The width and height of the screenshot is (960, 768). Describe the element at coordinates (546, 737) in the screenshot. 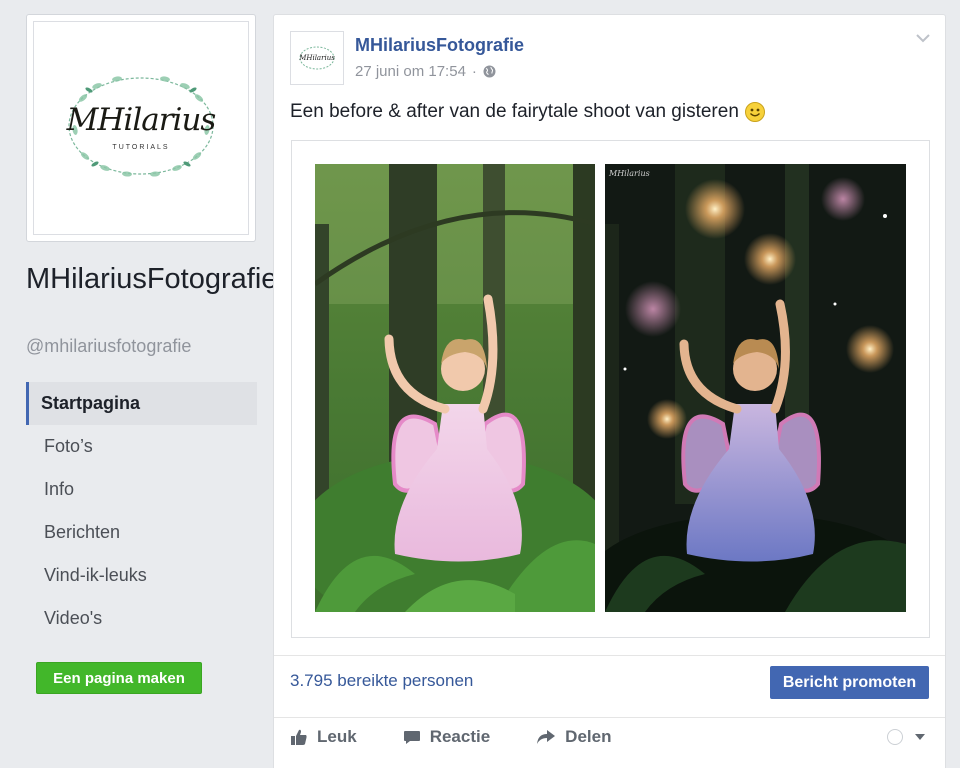

I see `share-arrow-icon` at that location.